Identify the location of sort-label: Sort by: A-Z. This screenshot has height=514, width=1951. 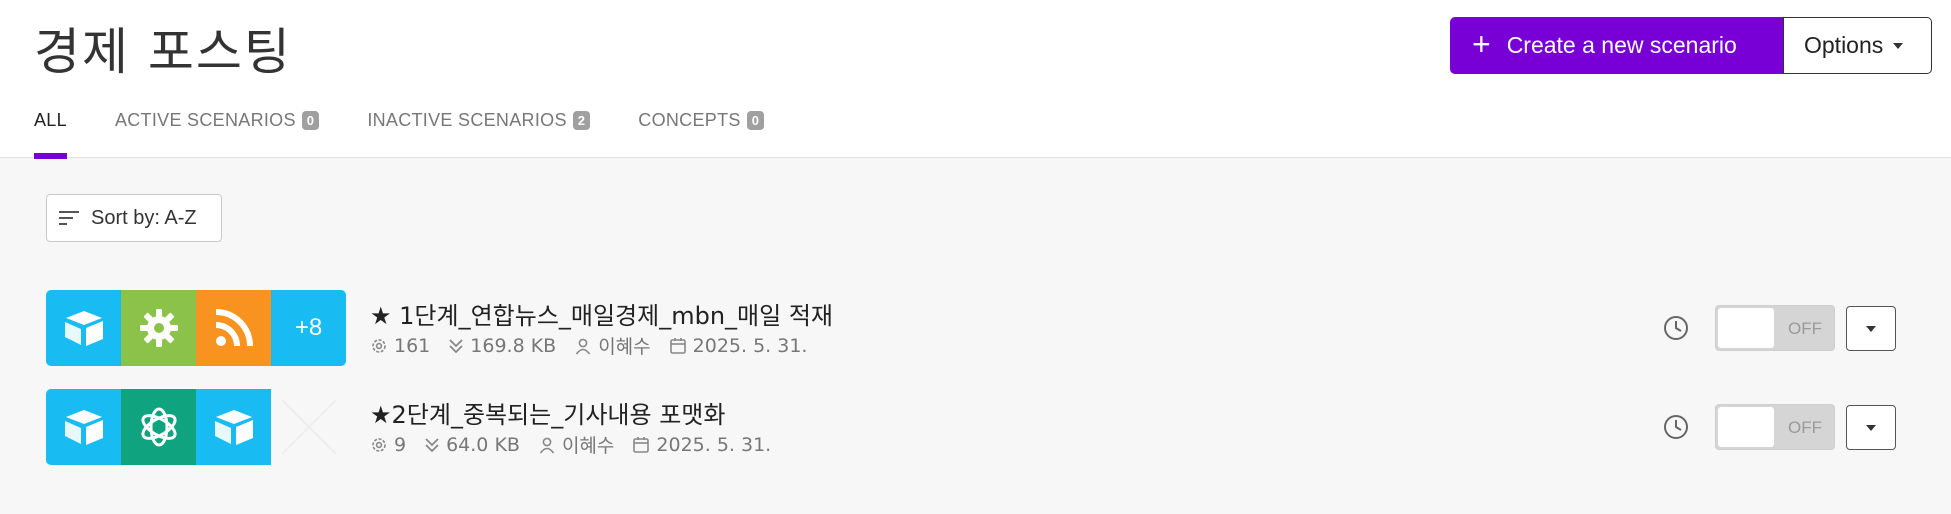
(144, 217).